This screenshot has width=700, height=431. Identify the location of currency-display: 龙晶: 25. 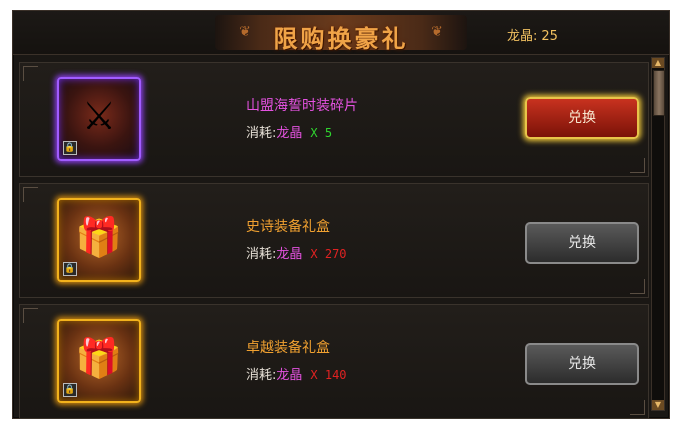
(532, 34).